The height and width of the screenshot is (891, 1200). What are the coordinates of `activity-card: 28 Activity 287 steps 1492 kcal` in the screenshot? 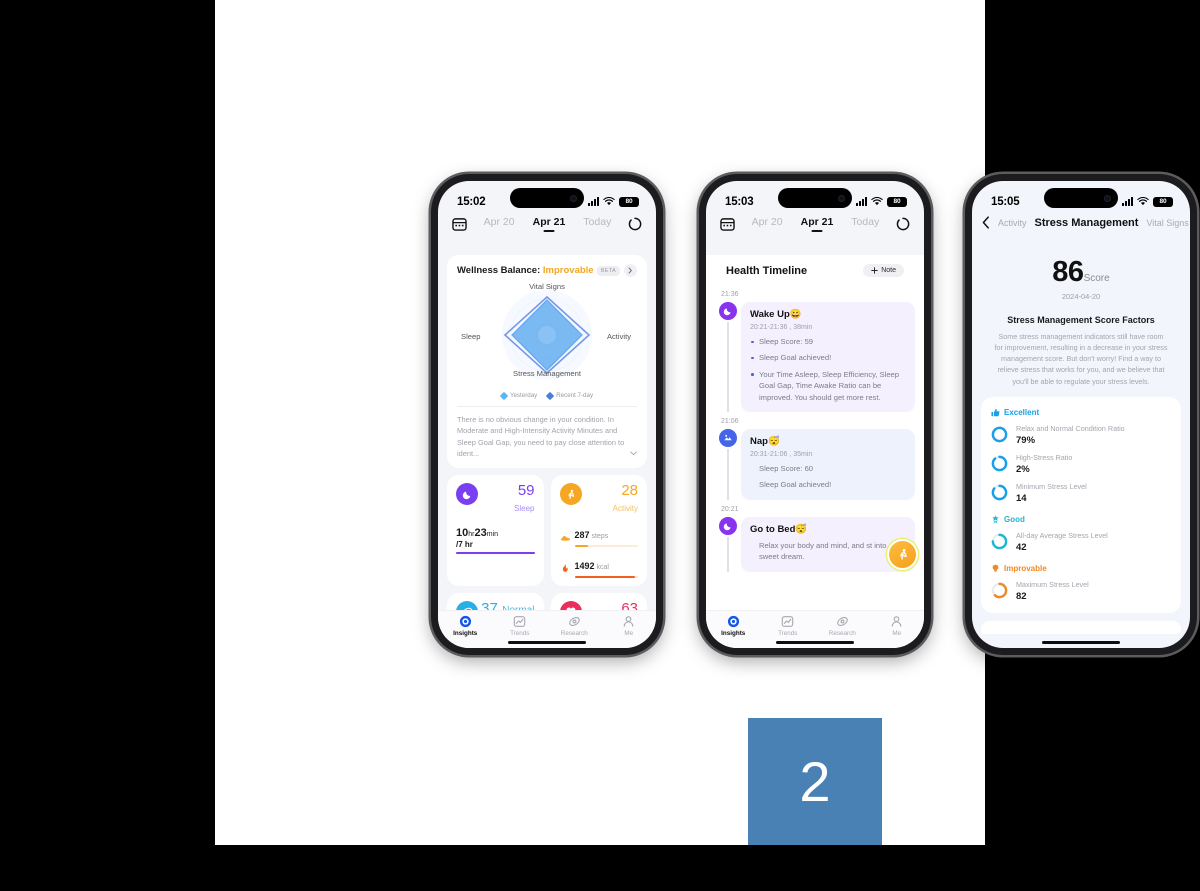 It's located at (598, 530).